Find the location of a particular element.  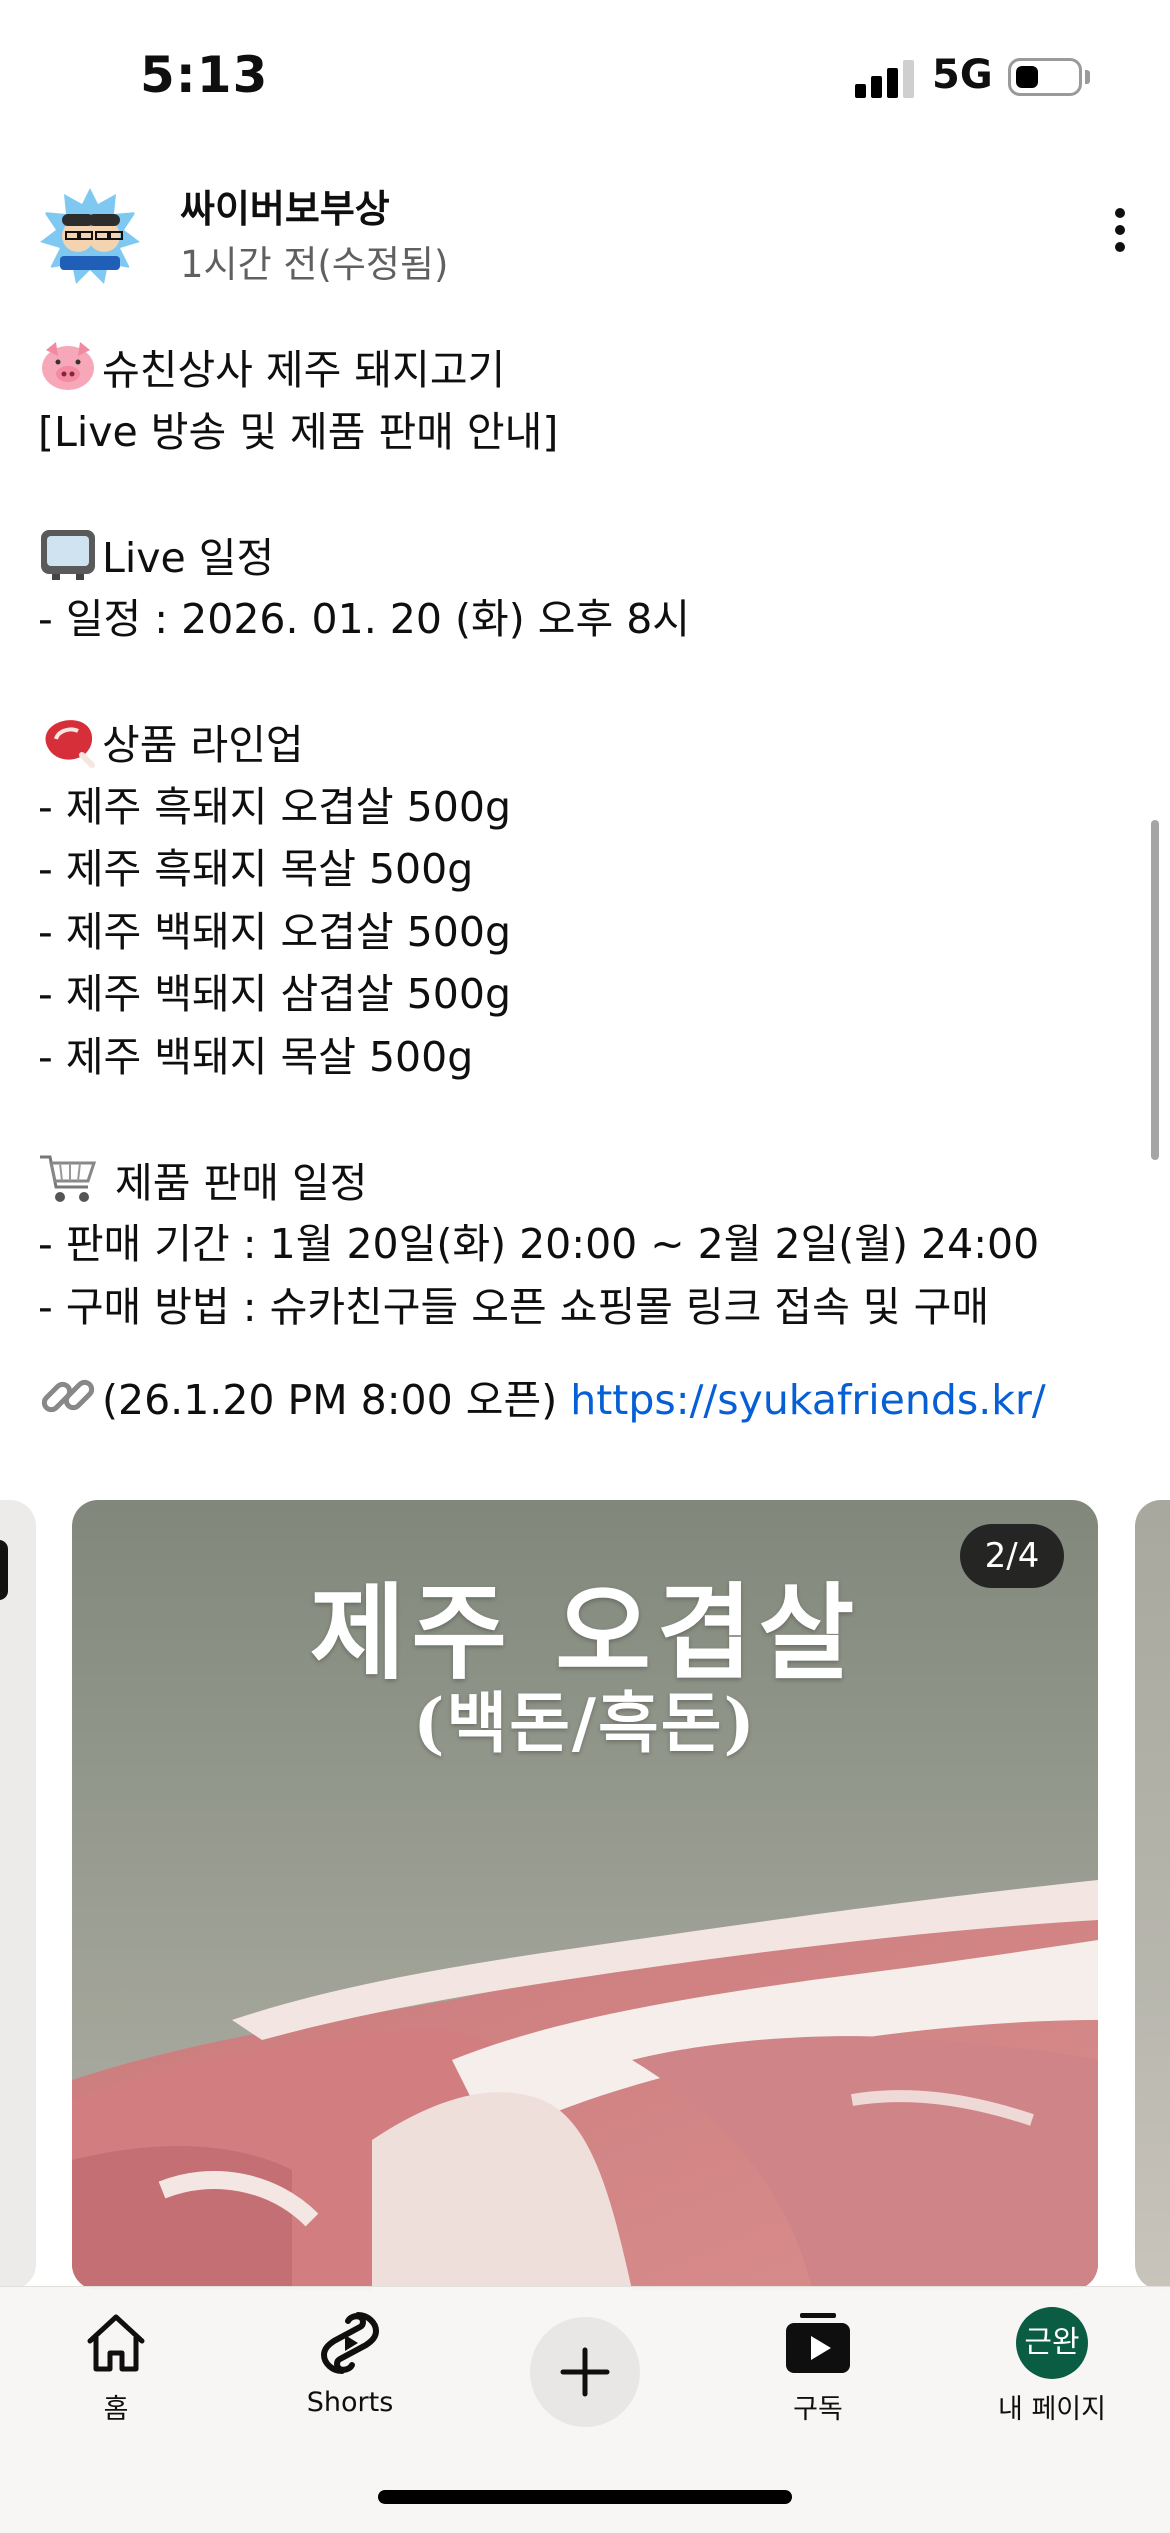

post-line-text: 슈친상사 제주 돼지고기 is located at coordinates (304, 370).